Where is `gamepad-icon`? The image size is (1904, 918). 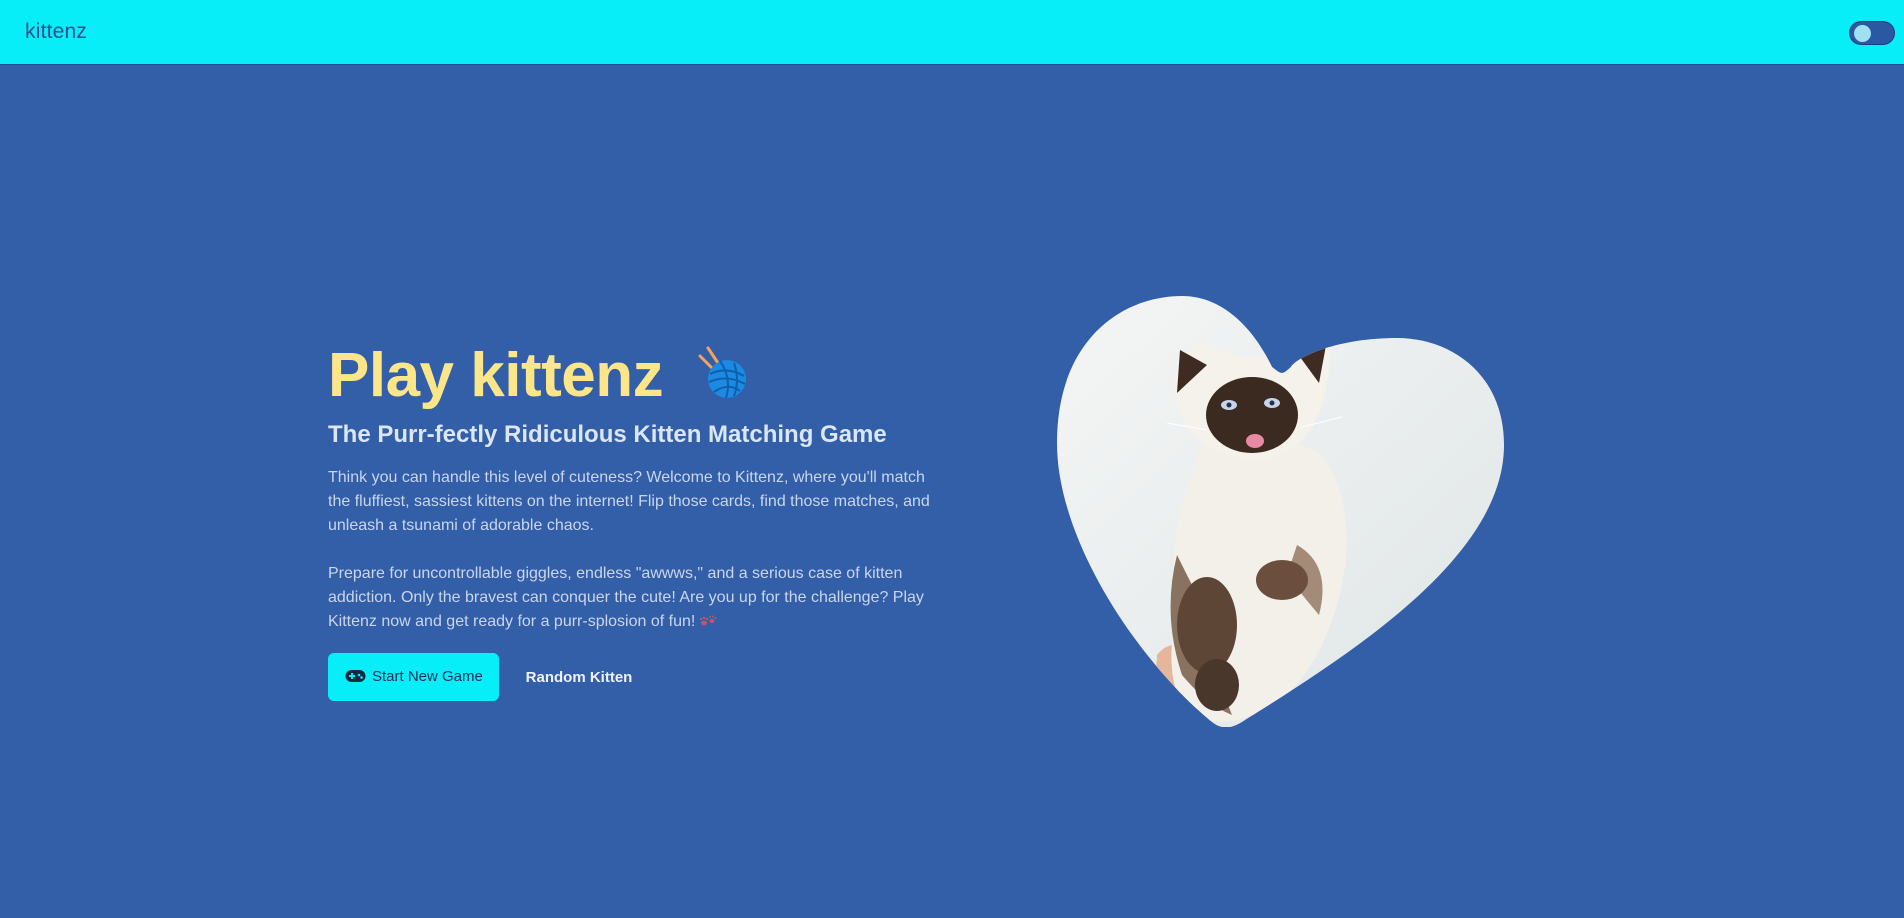 gamepad-icon is located at coordinates (355, 676).